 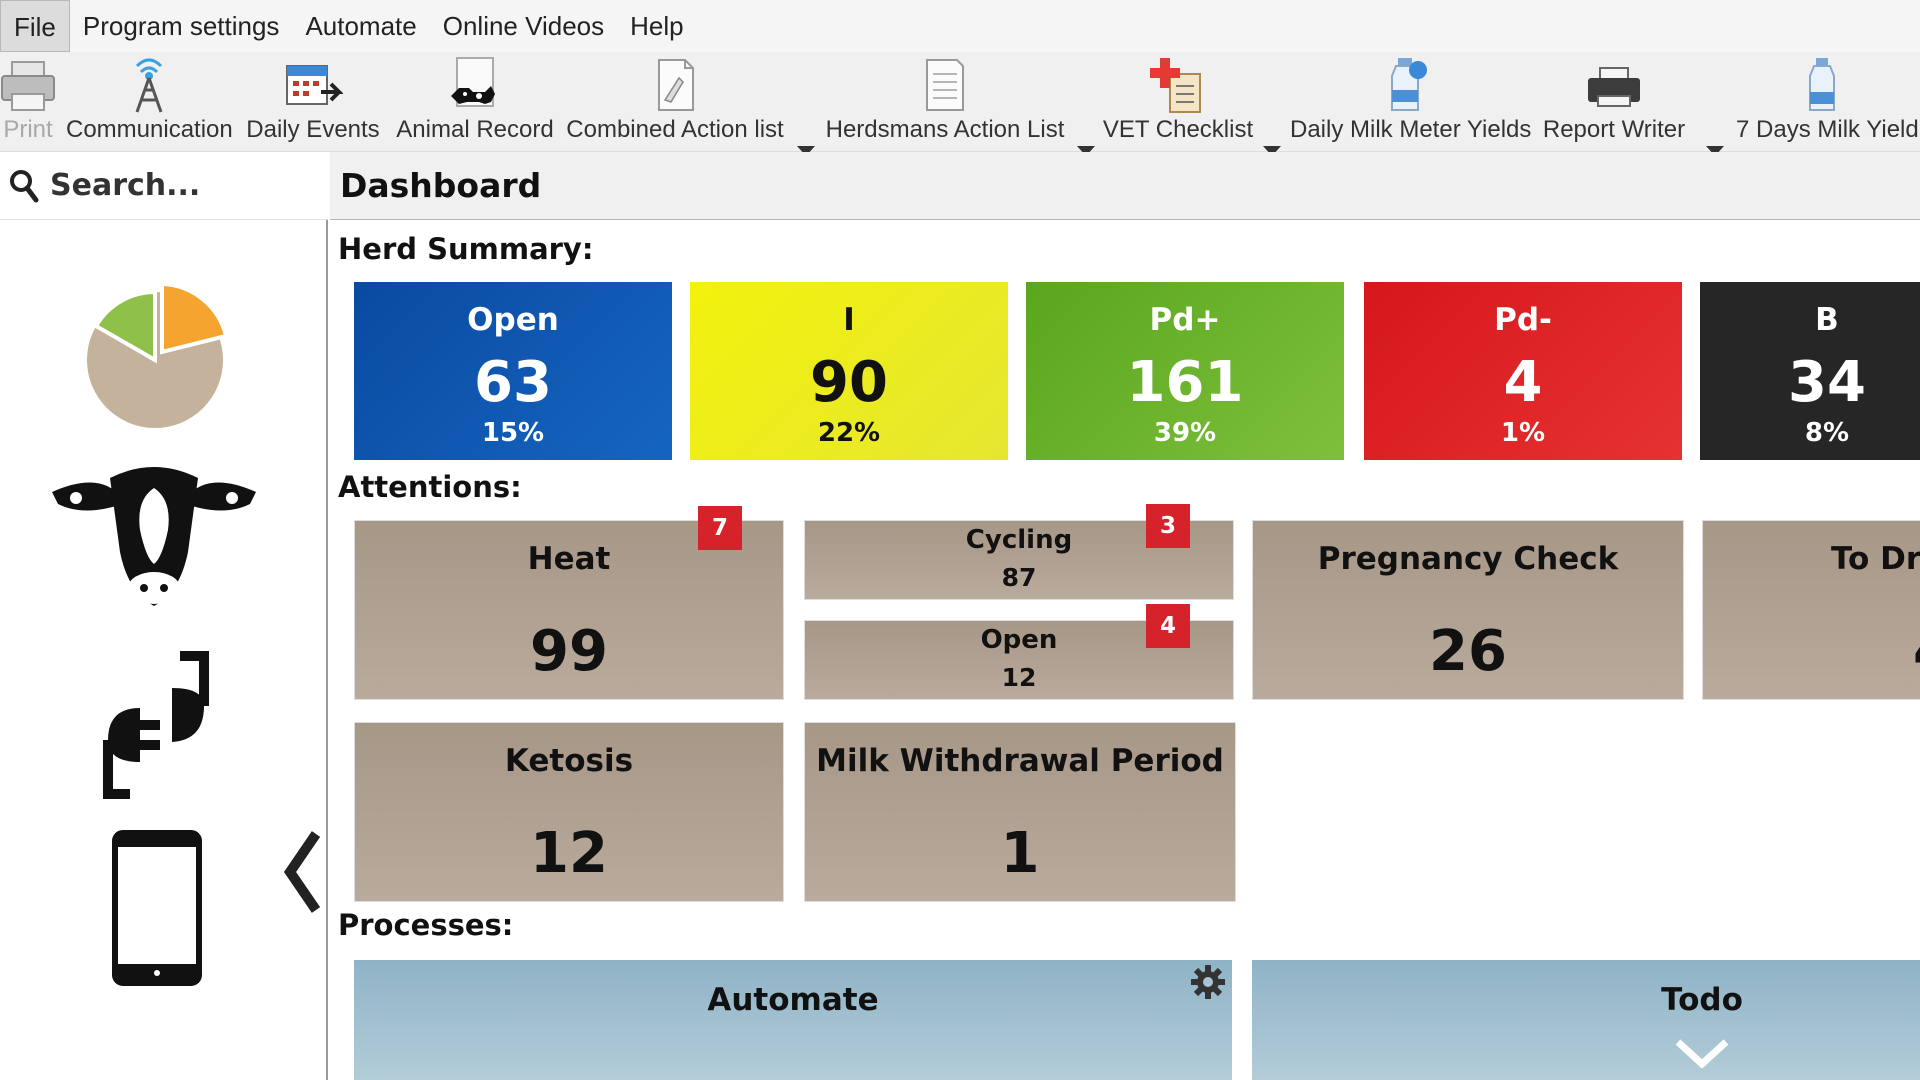 I want to click on processes-title: Processes:, so click(x=426, y=925).